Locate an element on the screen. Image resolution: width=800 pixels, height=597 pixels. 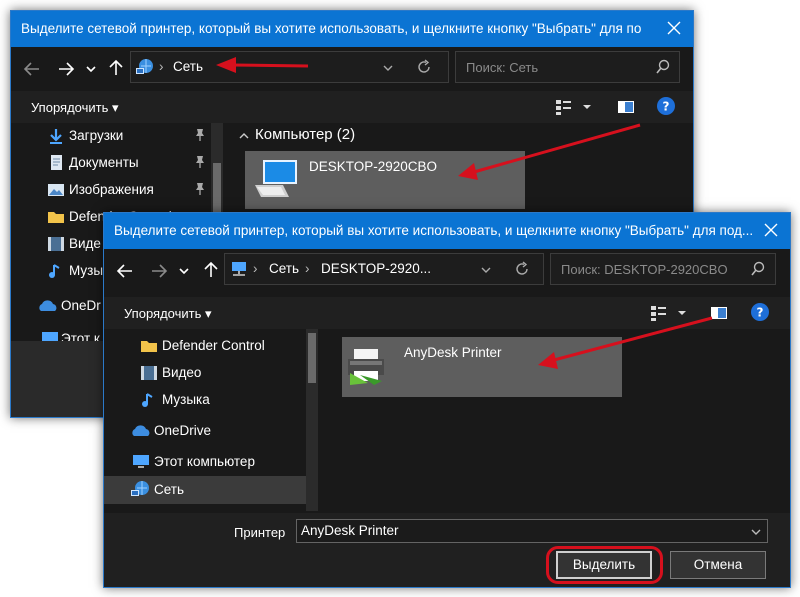
sidebar-item-label: Defender Control is located at coordinates (213, 345).